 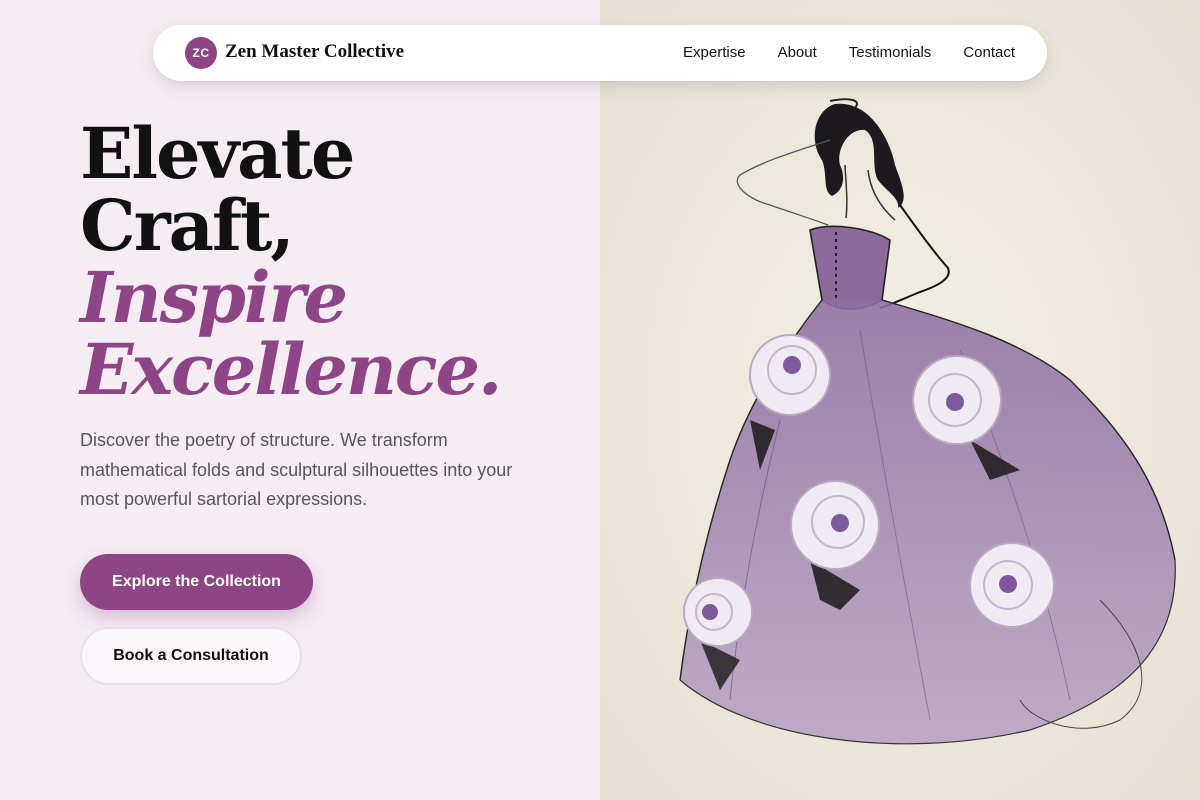 What do you see at coordinates (187, 225) in the screenshot?
I see `hero-title-line-2: Craft,` at bounding box center [187, 225].